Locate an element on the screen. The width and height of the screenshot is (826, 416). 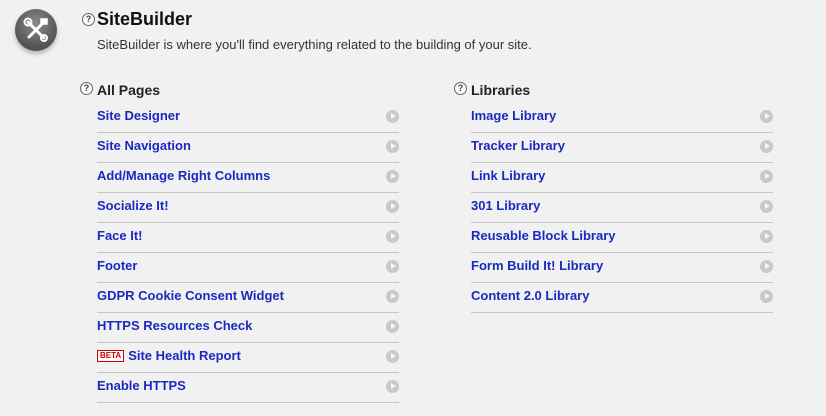
list-item: Socialize It! is located at coordinates (248, 208).